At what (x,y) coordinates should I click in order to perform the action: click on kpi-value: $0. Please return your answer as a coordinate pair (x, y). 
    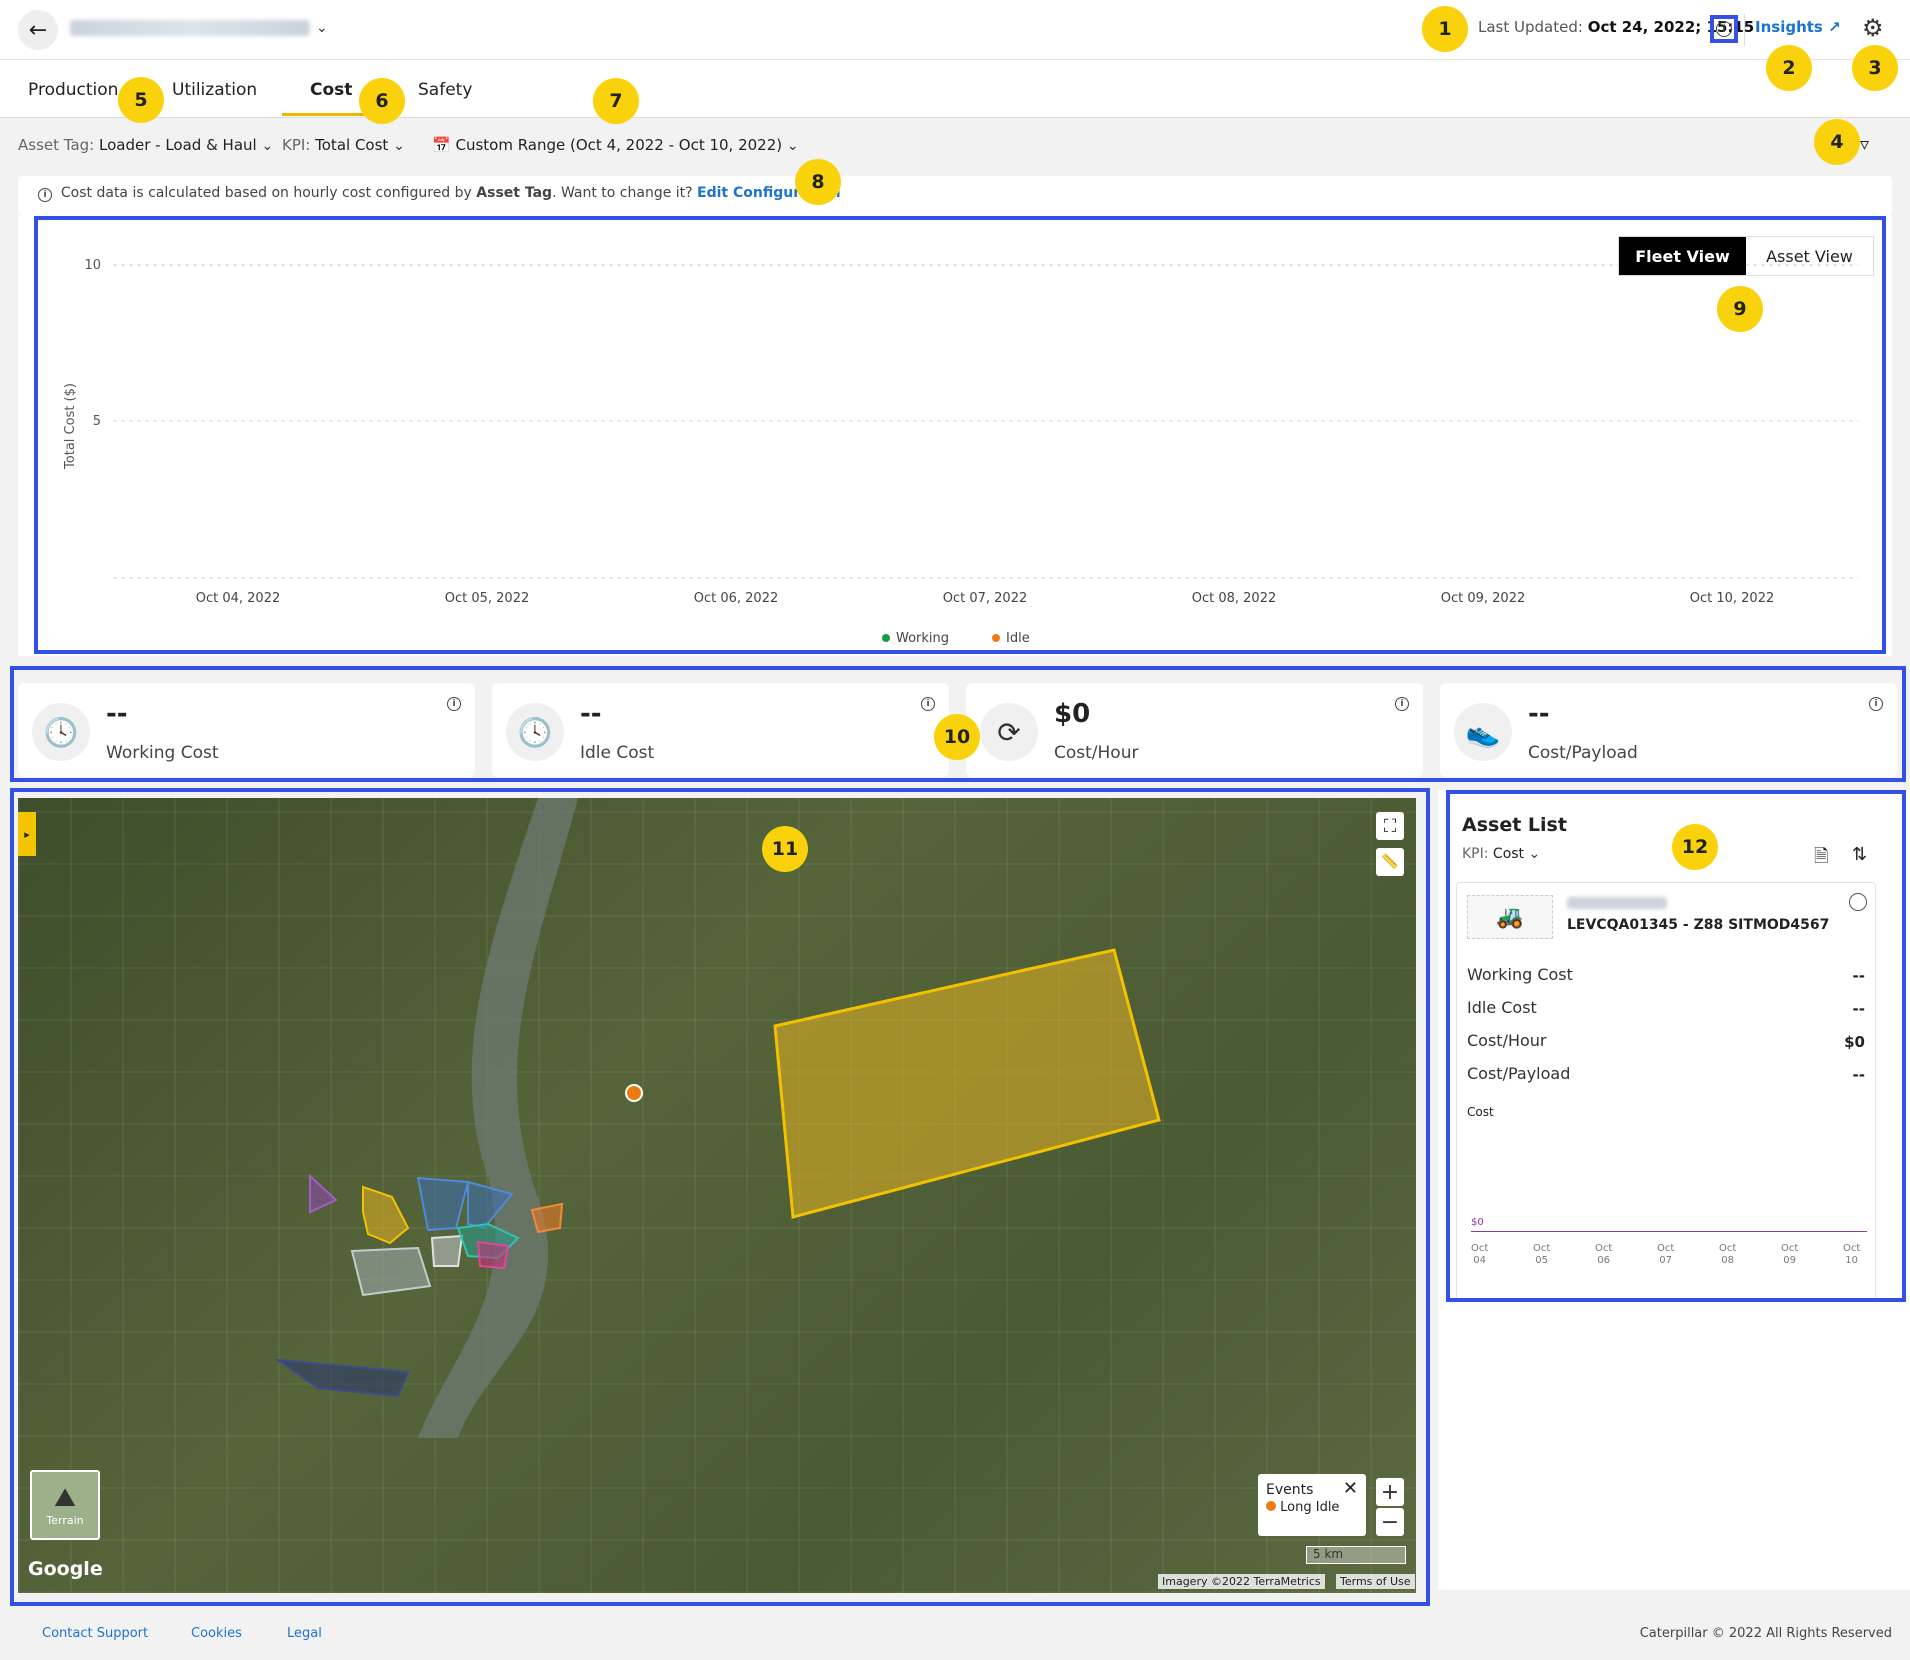
    Looking at the image, I should click on (1072, 714).